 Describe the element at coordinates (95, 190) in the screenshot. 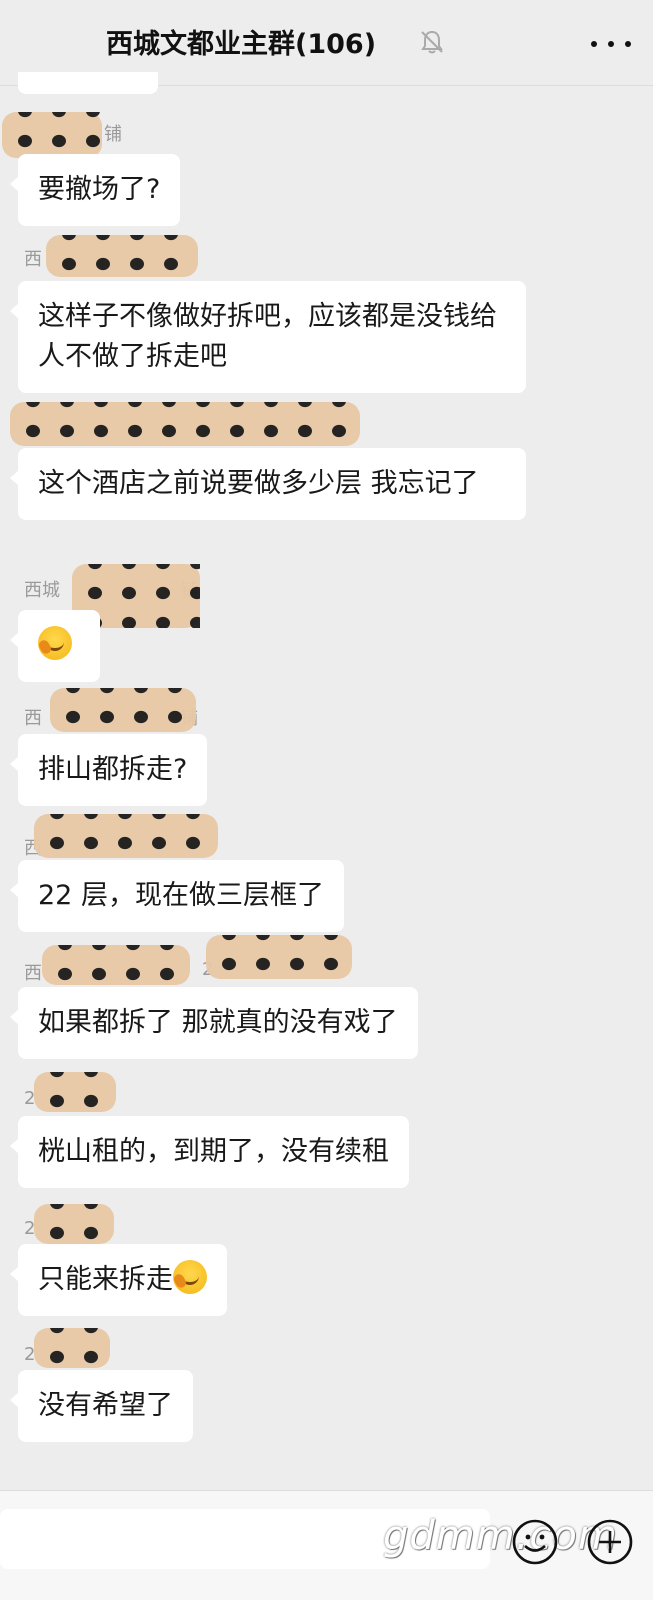

I see `message-bubble: 要撤场了?` at that location.